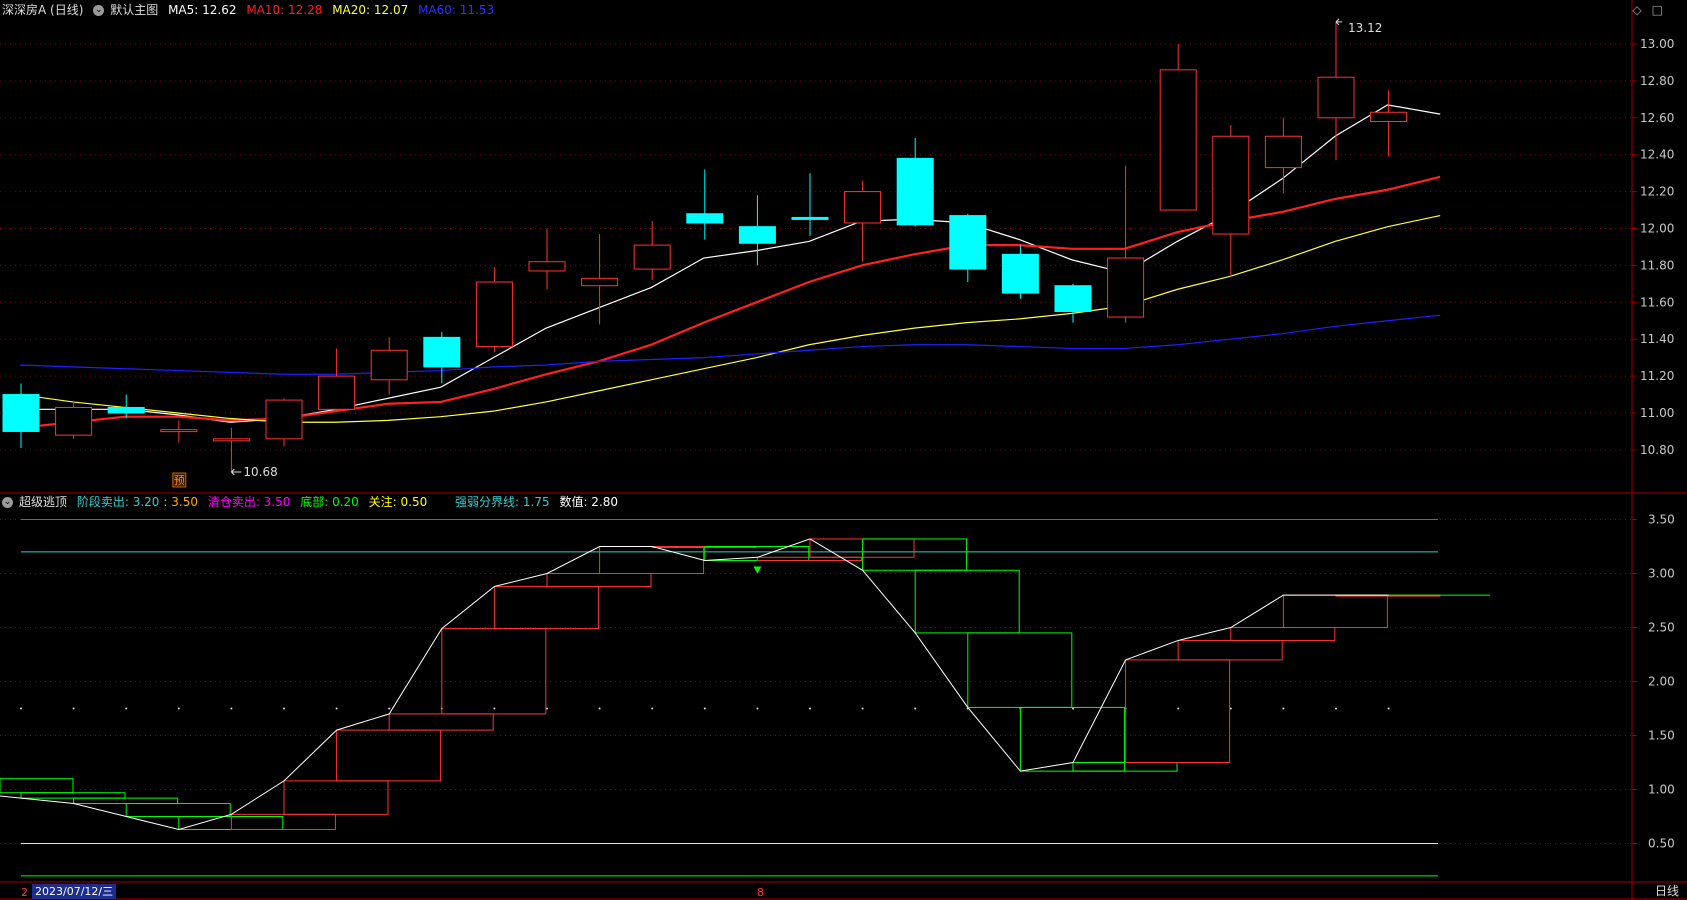  What do you see at coordinates (1667, 891) in the screenshot?
I see `period-label: 日线` at bounding box center [1667, 891].